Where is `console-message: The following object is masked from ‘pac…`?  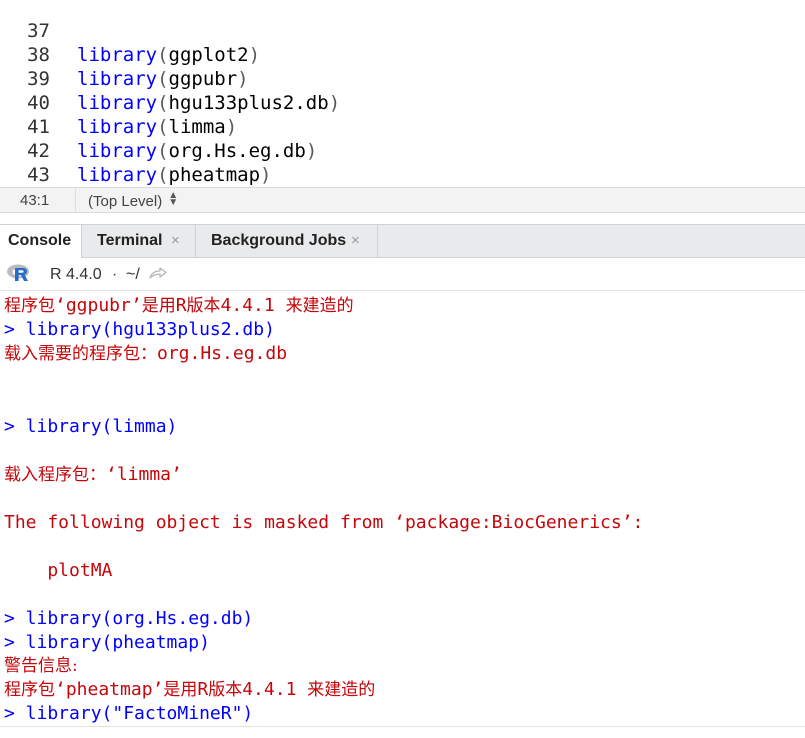 console-message: The following object is masked from ‘pac… is located at coordinates (324, 522).